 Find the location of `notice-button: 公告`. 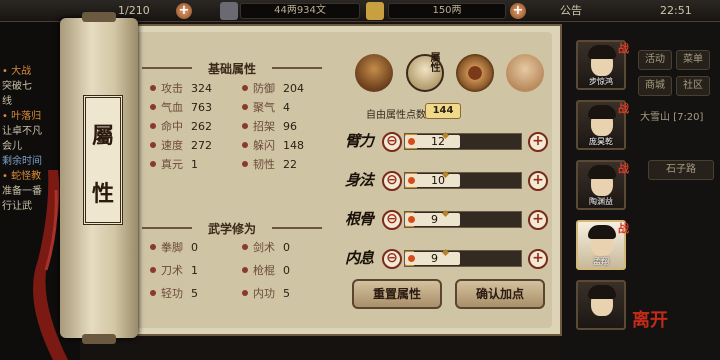

notice-button: 公告 is located at coordinates (571, 11).